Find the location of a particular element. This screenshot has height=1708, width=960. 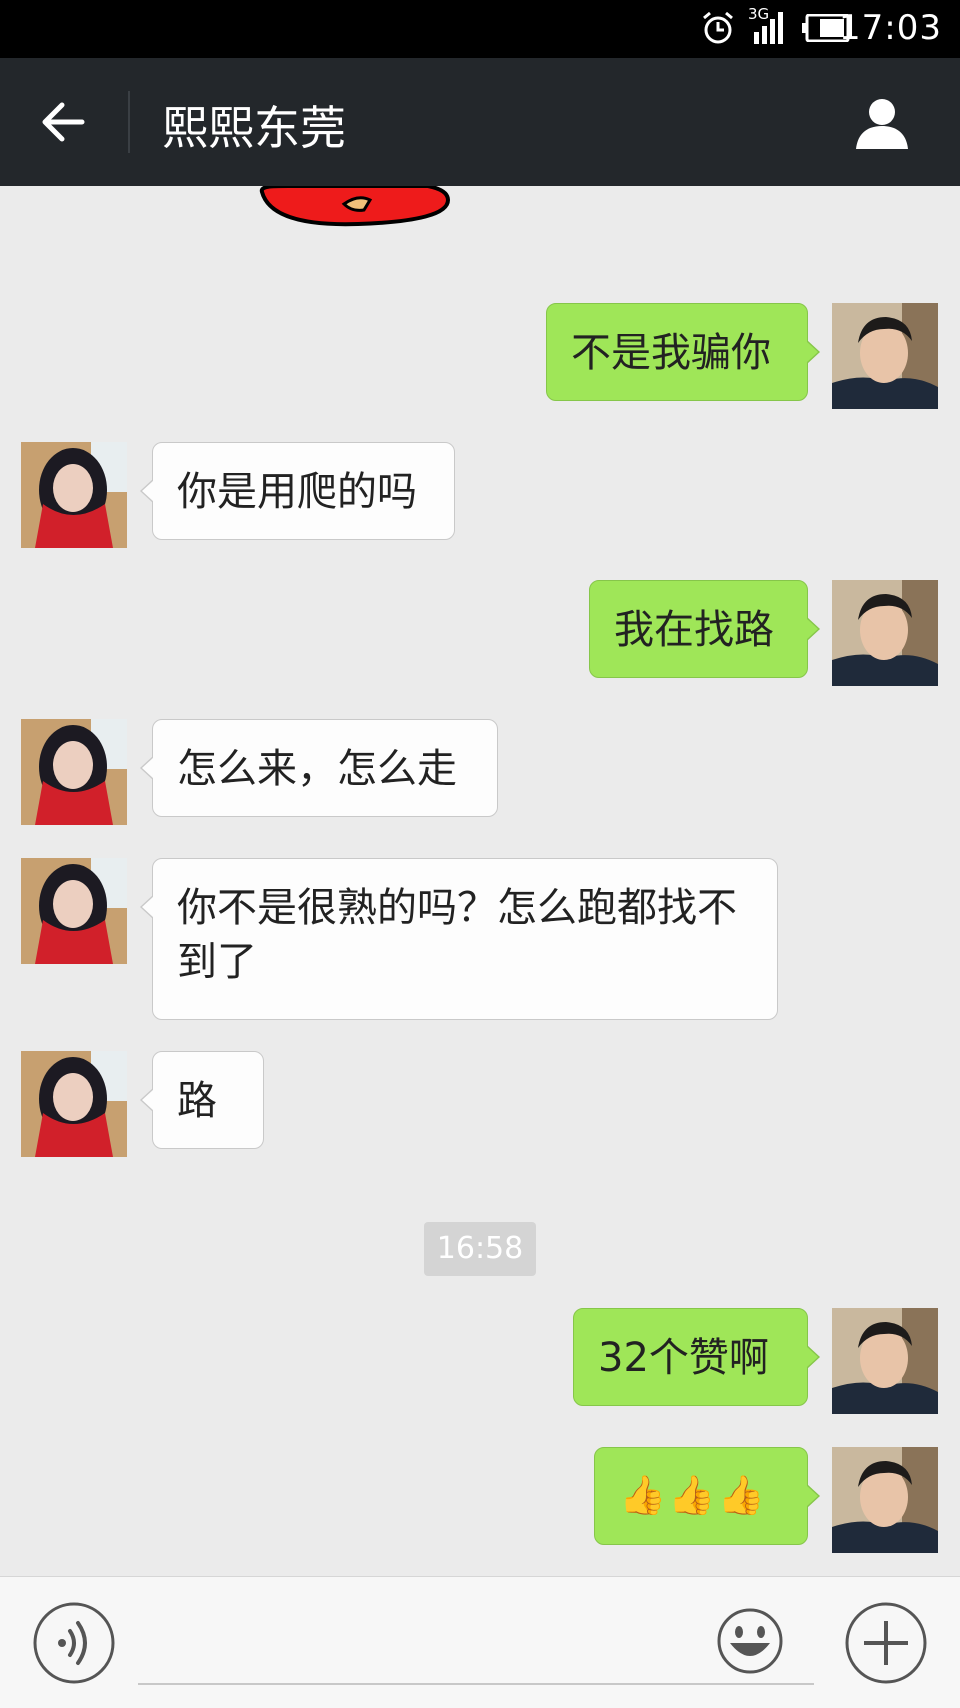

input-underline is located at coordinates (476, 1684).